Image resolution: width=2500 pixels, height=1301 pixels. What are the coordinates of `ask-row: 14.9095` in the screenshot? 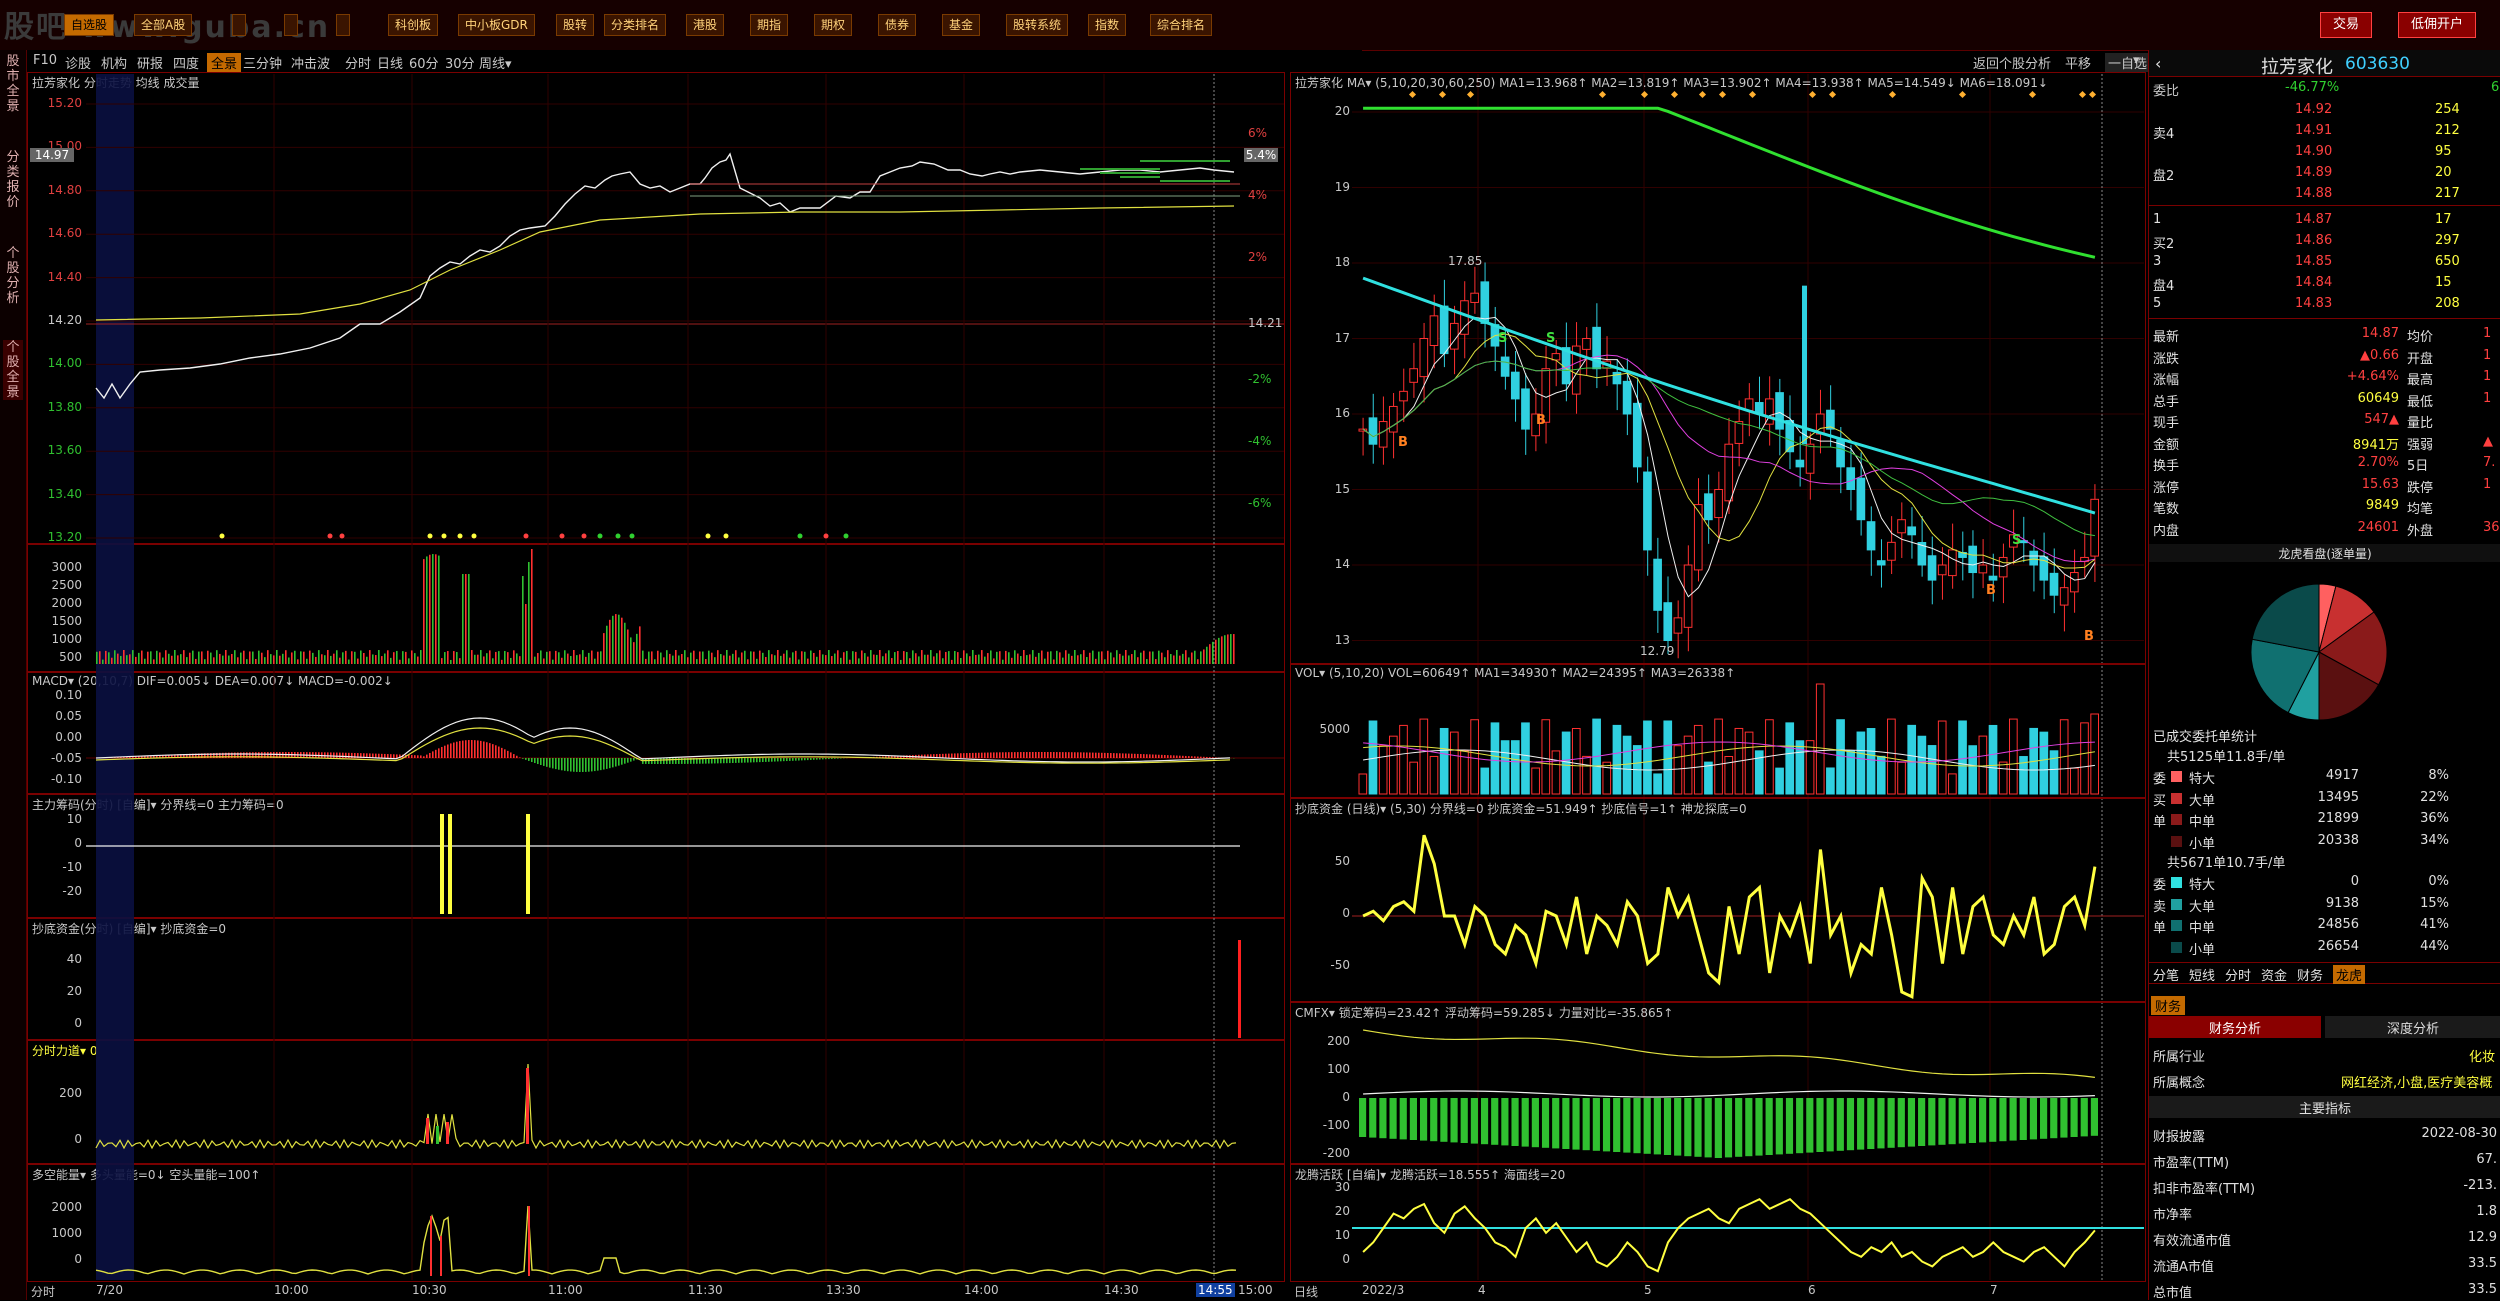 It's located at (2324, 152).